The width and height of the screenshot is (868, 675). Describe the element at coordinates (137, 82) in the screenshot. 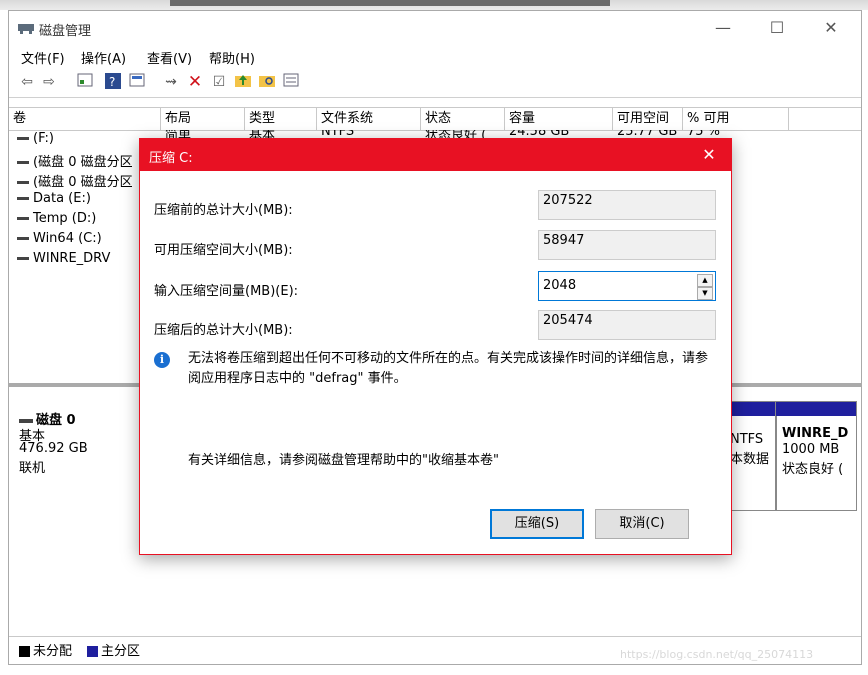

I see `view-icon` at that location.